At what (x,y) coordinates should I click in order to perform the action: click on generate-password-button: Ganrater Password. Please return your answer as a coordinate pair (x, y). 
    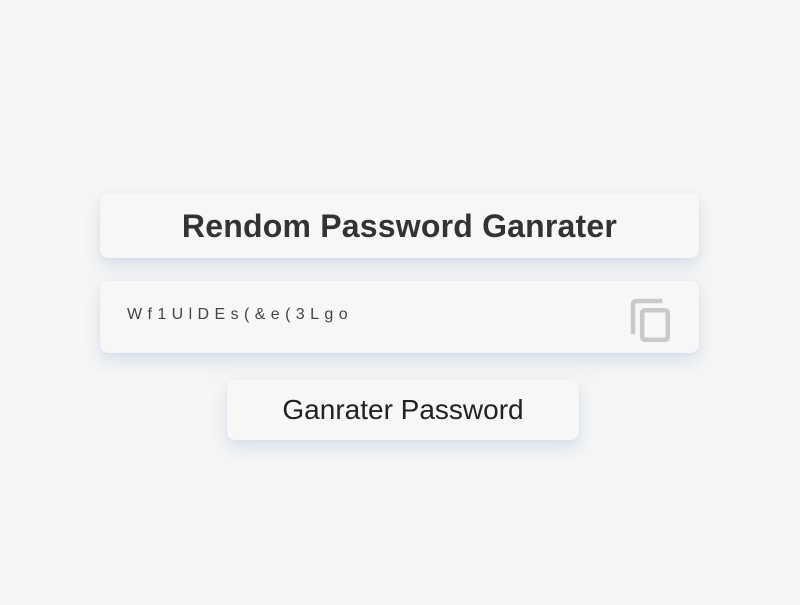
    Looking at the image, I should click on (403, 410).